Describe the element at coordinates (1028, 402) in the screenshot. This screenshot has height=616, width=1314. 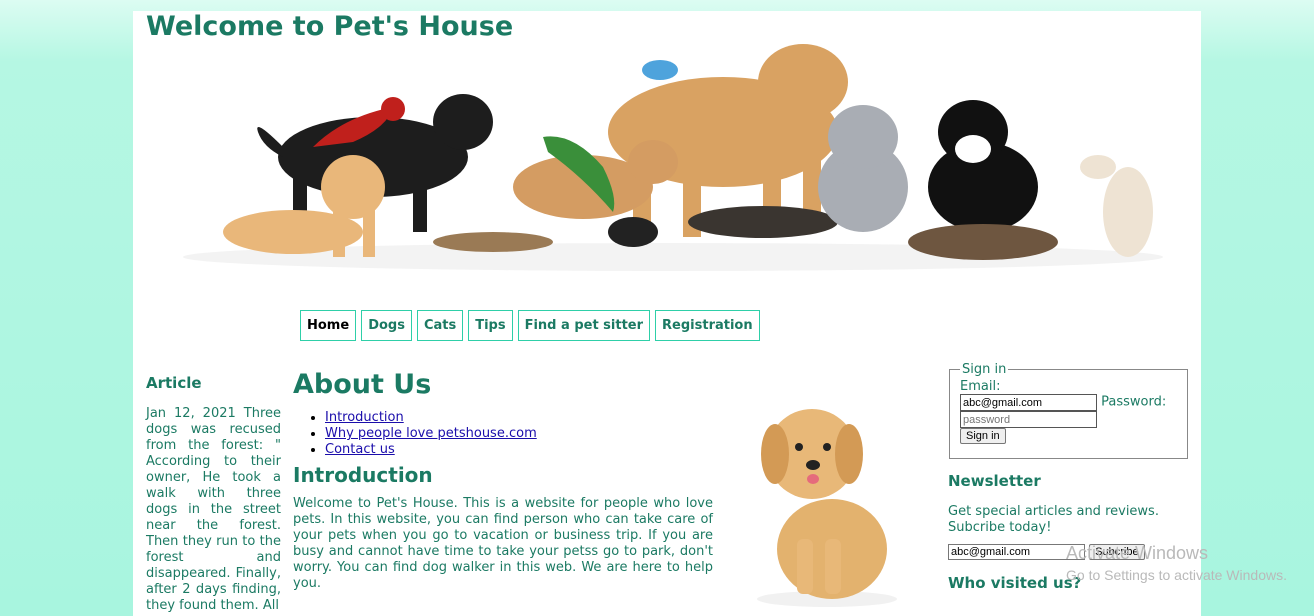
I see `email-field` at that location.